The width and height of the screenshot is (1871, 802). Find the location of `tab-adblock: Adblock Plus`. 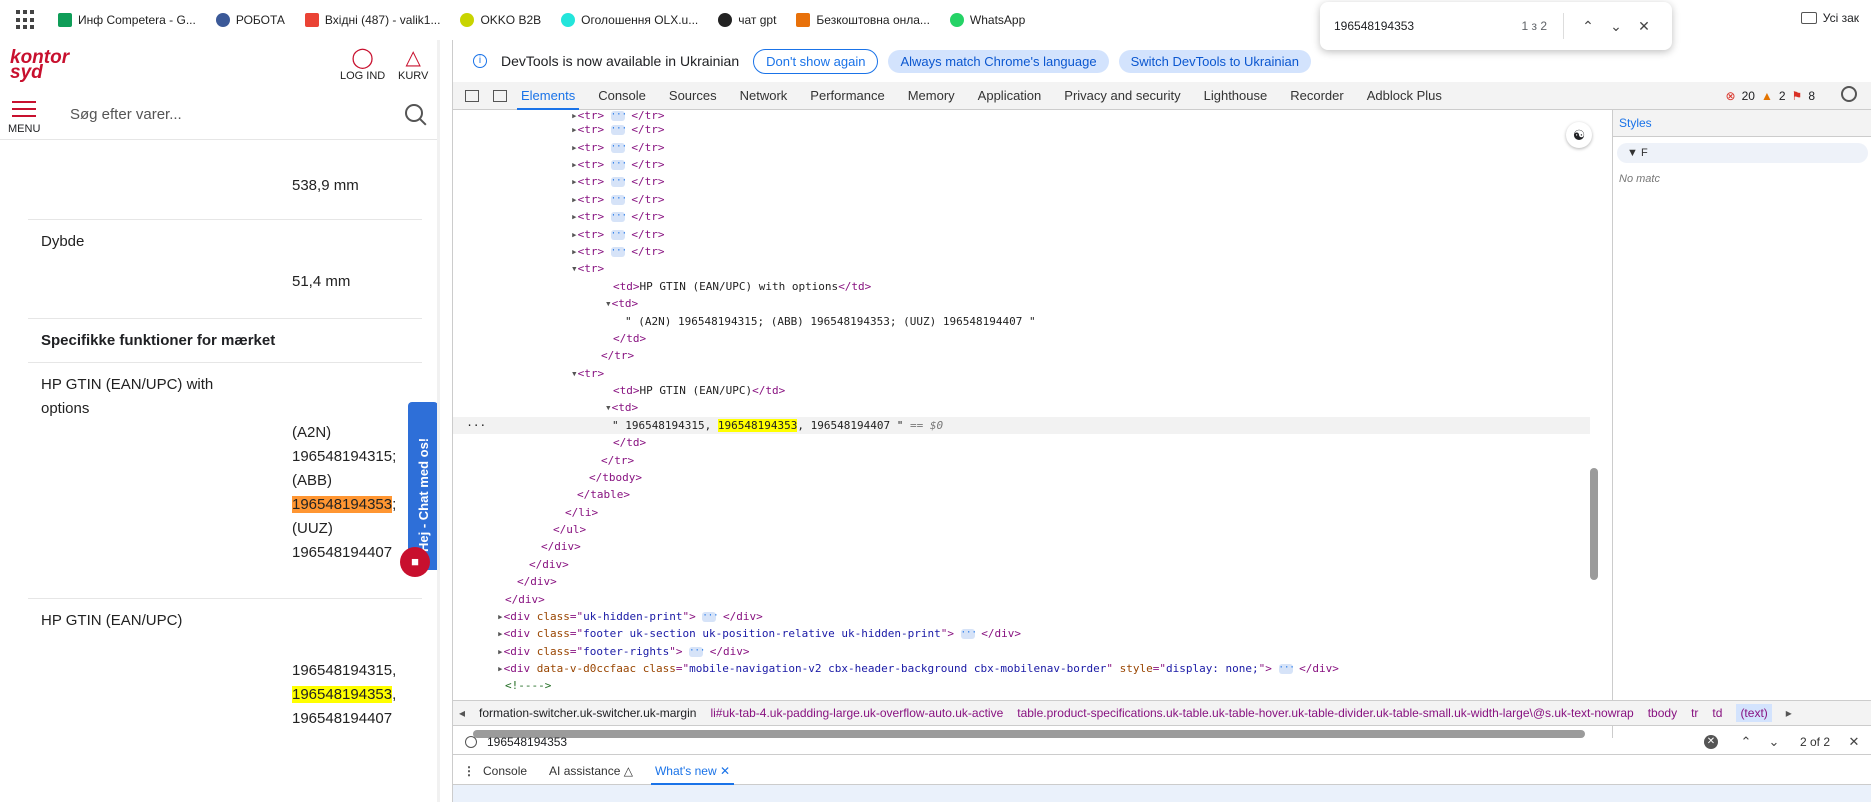

tab-adblock: Adblock Plus is located at coordinates (1404, 96).